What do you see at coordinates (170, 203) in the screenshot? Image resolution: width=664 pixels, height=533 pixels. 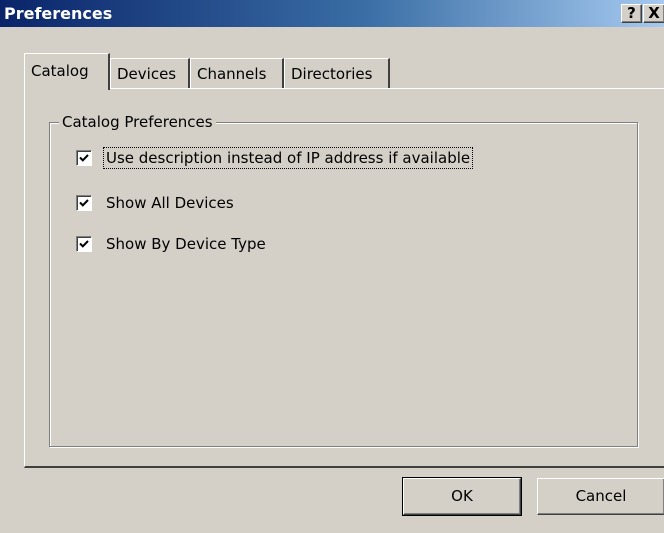 I see `show-all-devices-label: Show All Devices` at bounding box center [170, 203].